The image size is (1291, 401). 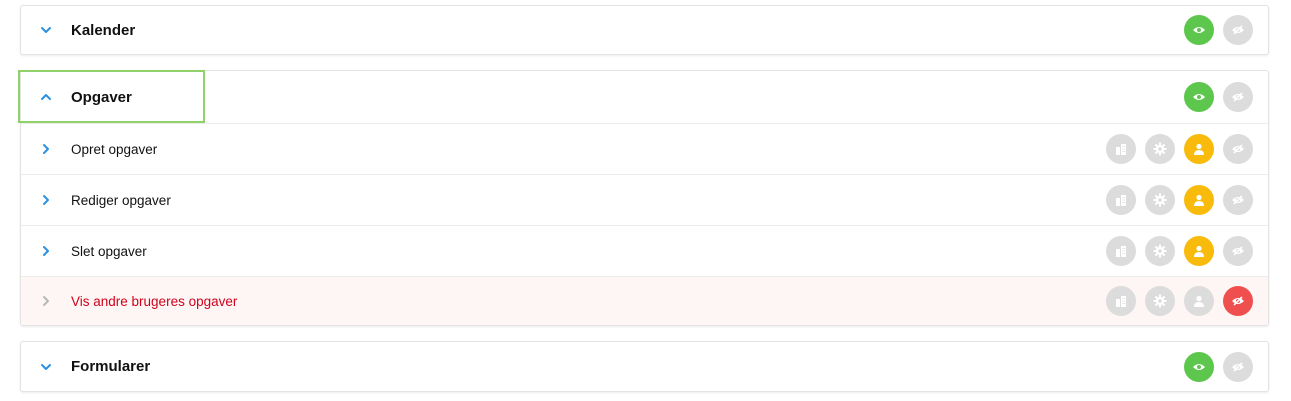 What do you see at coordinates (103, 30) in the screenshot?
I see `section-title: Kalender` at bounding box center [103, 30].